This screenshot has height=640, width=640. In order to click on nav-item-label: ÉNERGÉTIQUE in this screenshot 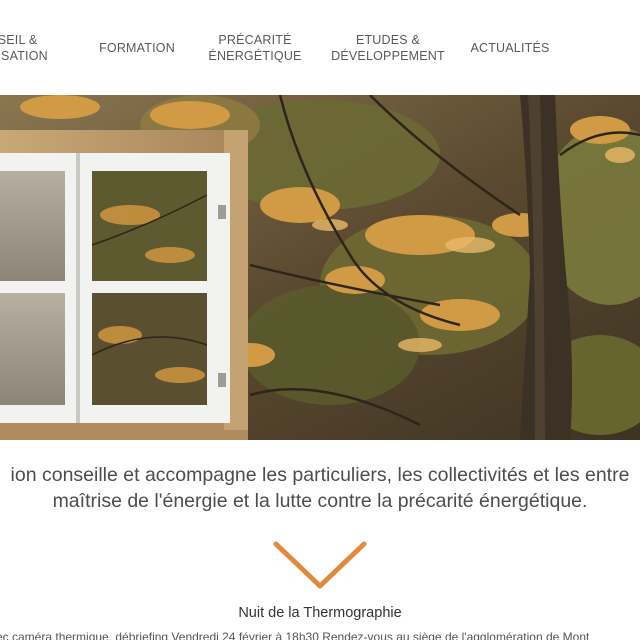, I will do `click(255, 55)`.